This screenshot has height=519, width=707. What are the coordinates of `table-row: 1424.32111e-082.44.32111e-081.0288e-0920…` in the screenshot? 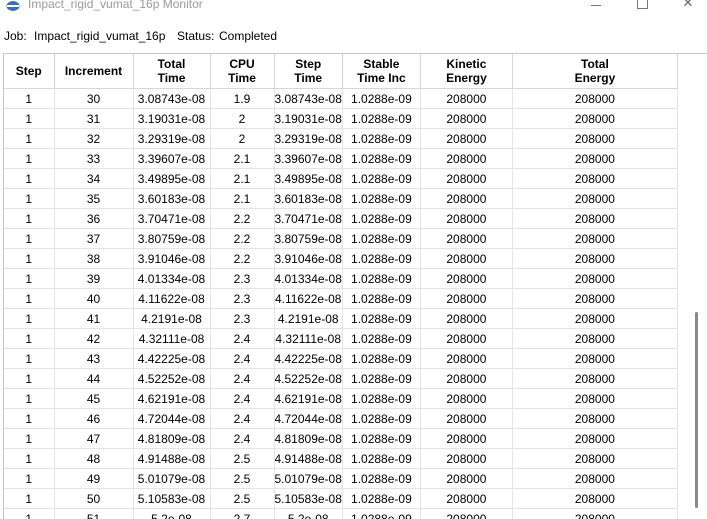 It's located at (340, 339).